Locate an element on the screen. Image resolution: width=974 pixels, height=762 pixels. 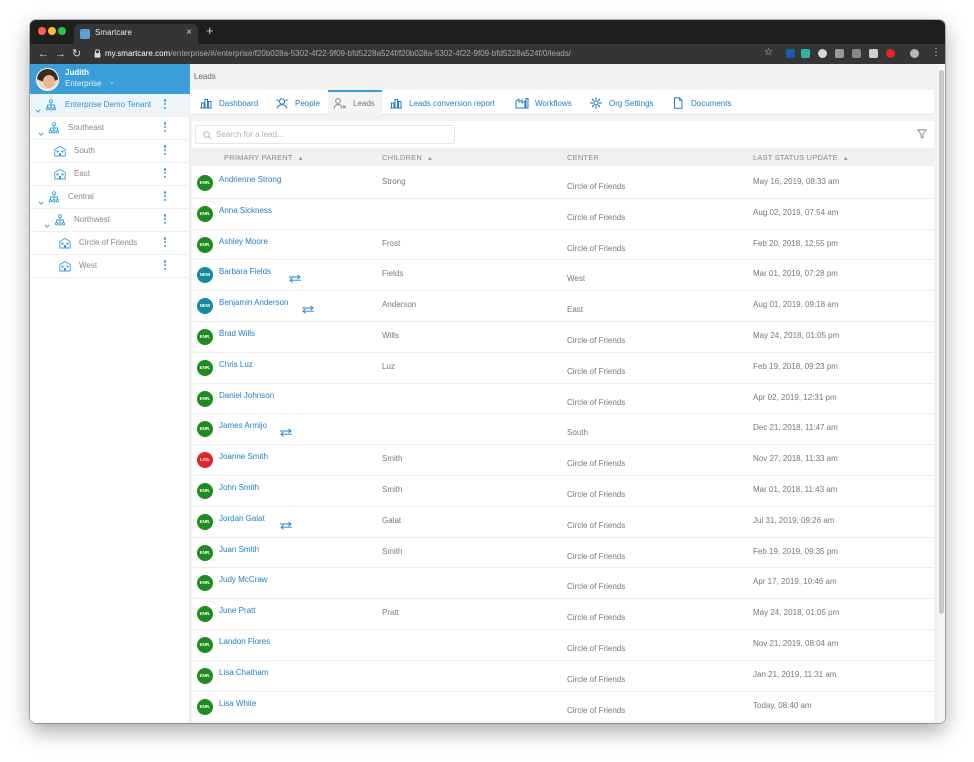
lead-name-link: Lisa Chatham is located at coordinates (243, 672).